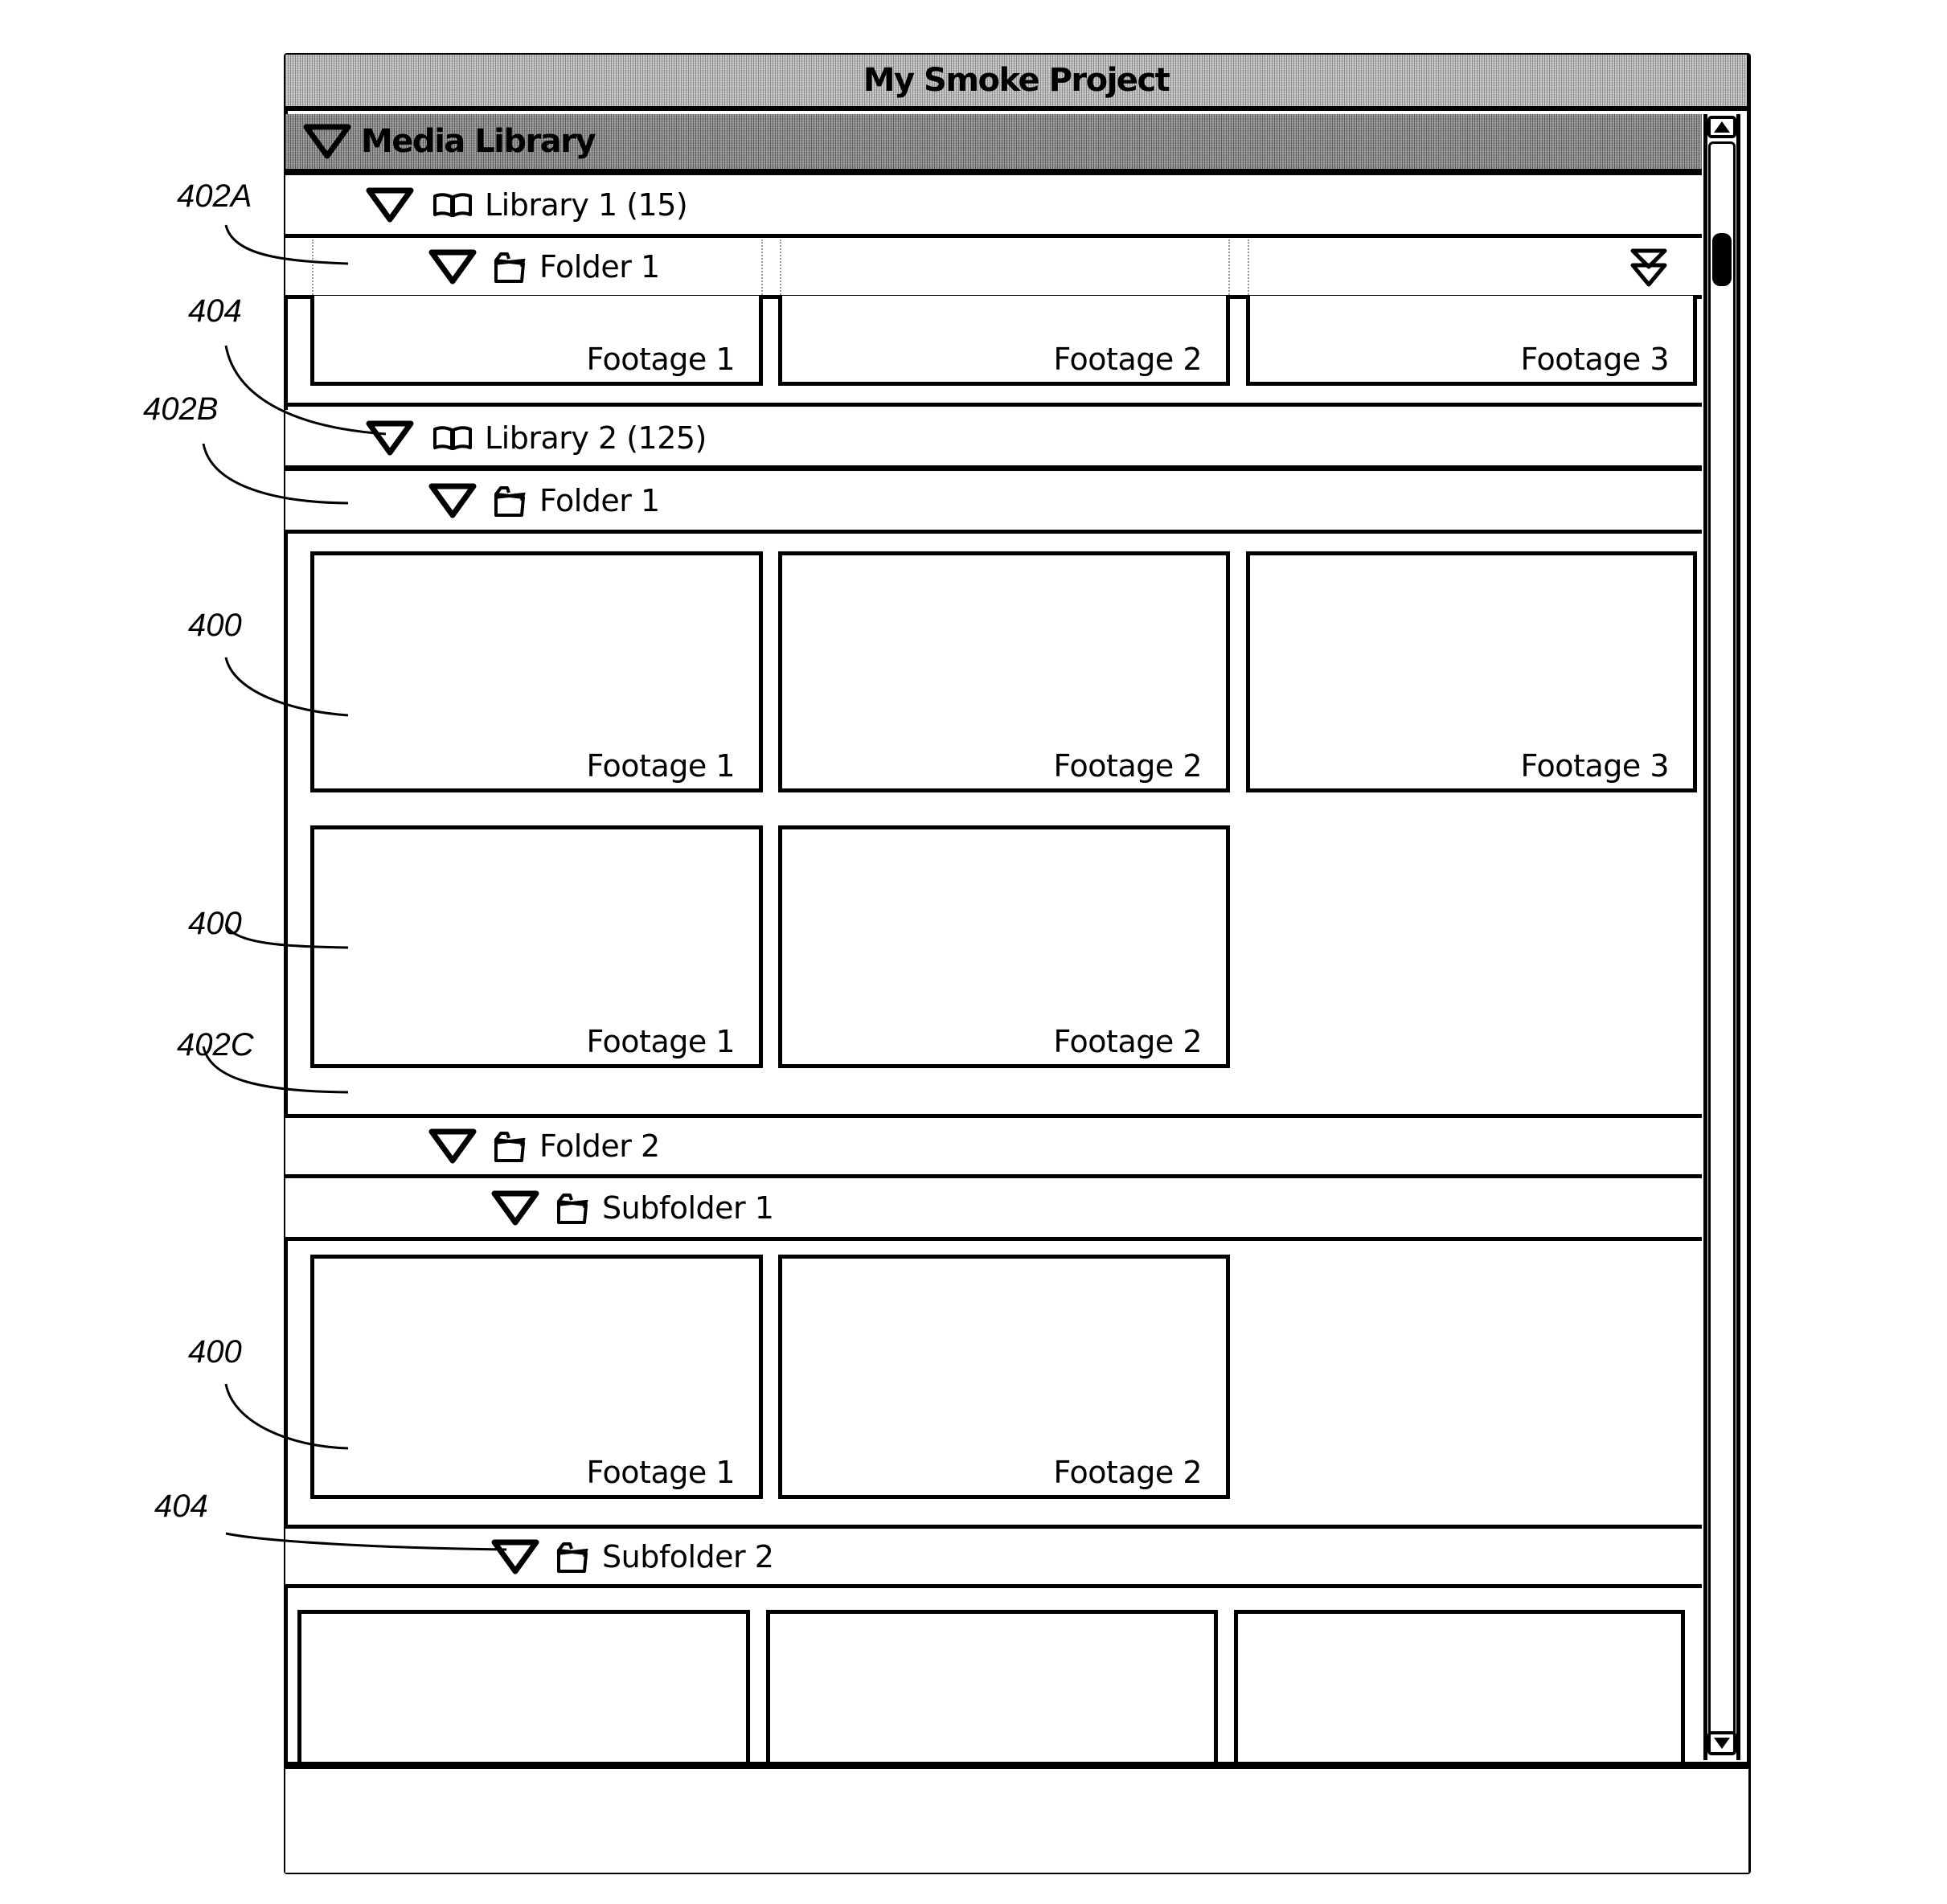  Describe the element at coordinates (354, 888) in the screenshot. I see `annotation-leader-lines` at that location.